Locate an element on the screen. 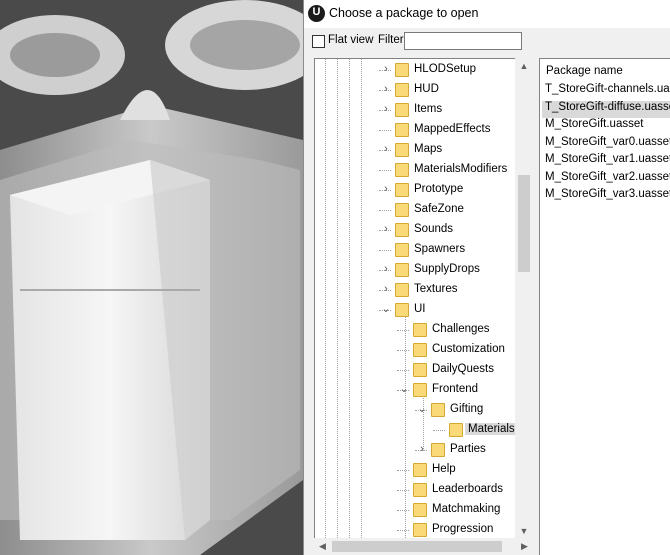 Image resolution: width=670 pixels, height=555 pixels. tree-item-label: HLODSetup is located at coordinates (445, 69).